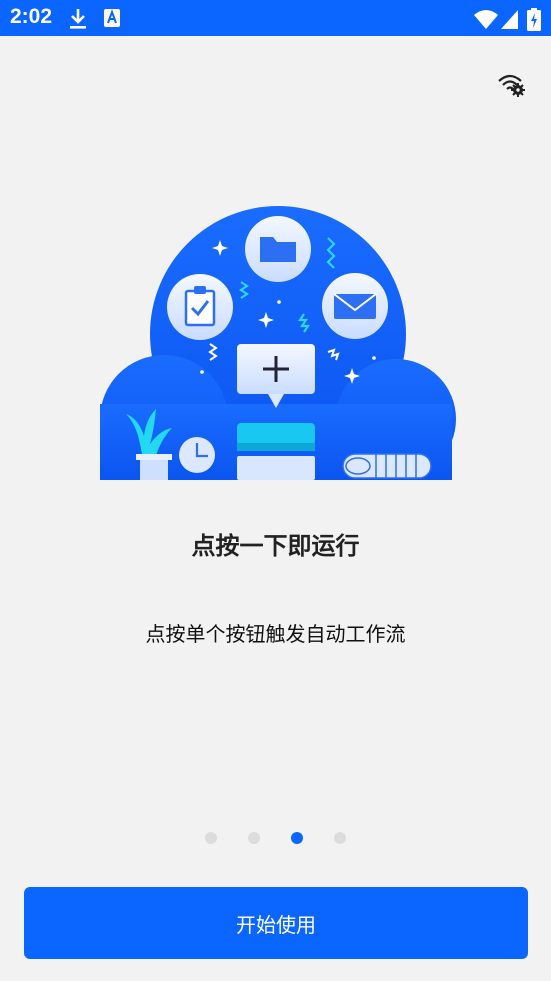 This screenshot has height=981, width=551. I want to click on wifi-settings-icon, so click(511, 84).